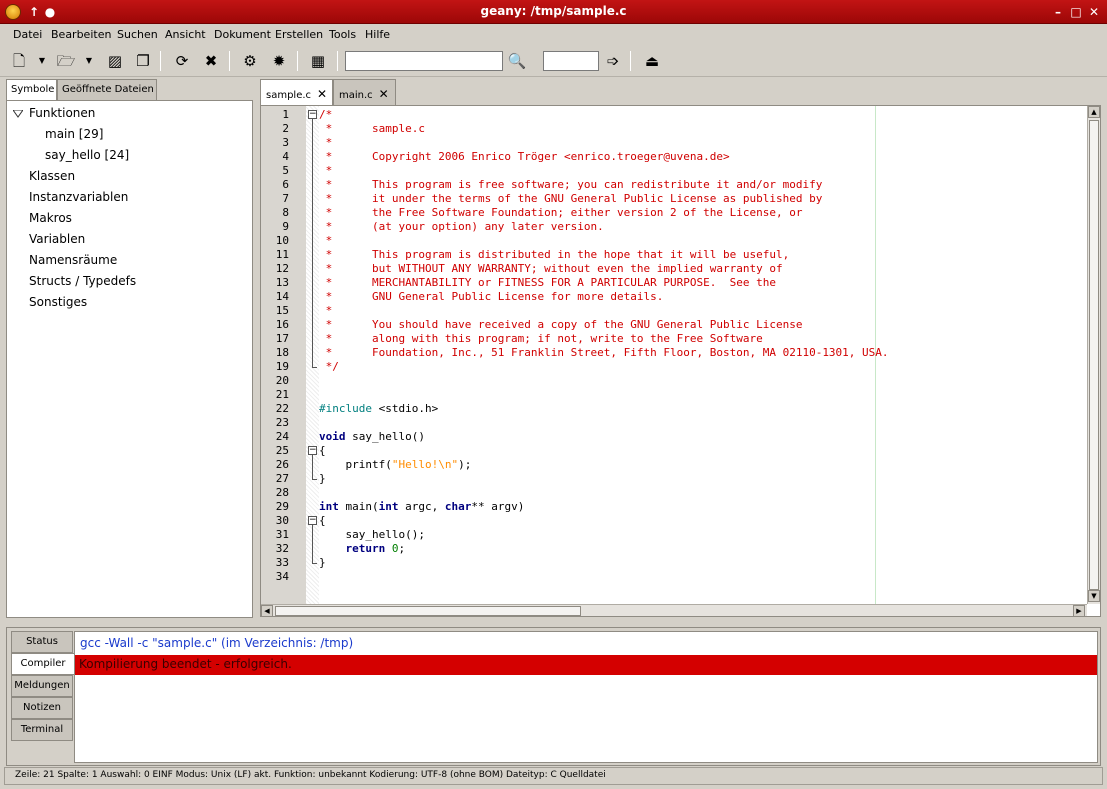 The height and width of the screenshot is (789, 1107). I want to click on code-line: void say_hello(), so click(703, 437).